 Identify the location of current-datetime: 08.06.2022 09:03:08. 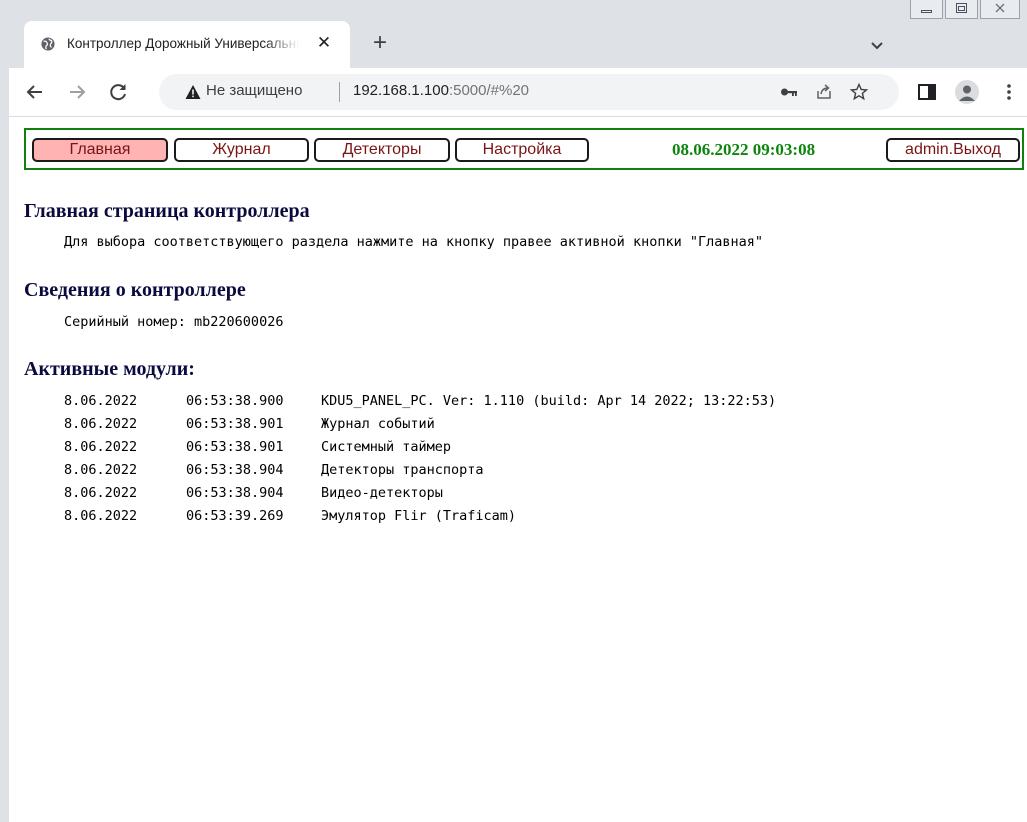
(744, 149).